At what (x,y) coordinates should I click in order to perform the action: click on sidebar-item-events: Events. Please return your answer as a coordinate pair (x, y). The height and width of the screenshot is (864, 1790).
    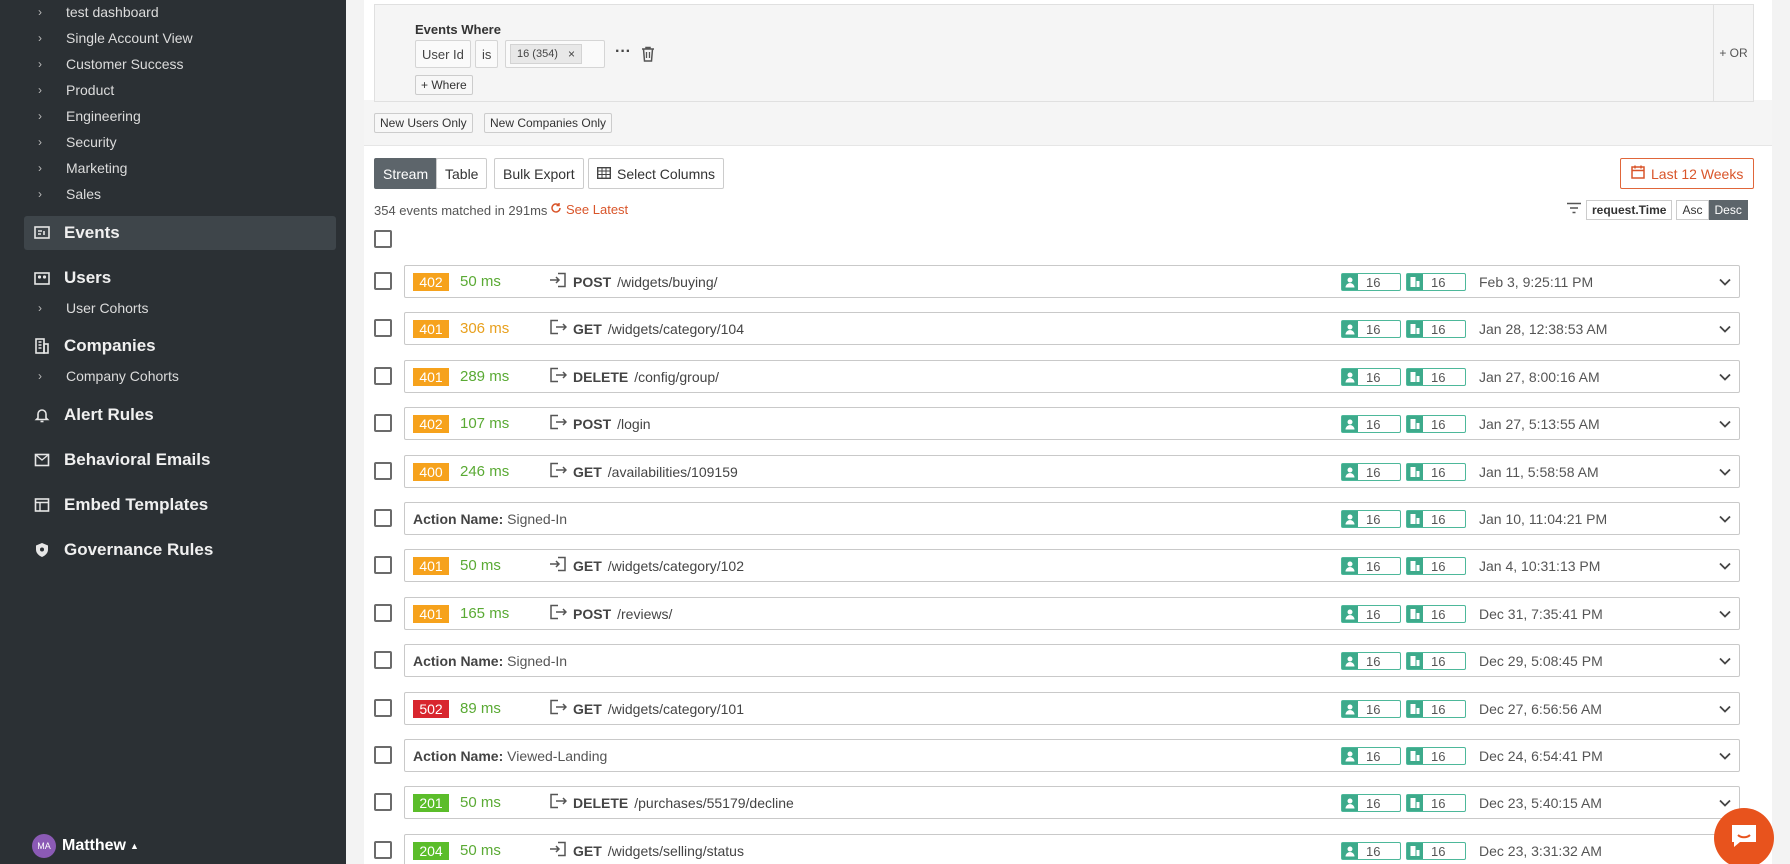
    Looking at the image, I should click on (180, 233).